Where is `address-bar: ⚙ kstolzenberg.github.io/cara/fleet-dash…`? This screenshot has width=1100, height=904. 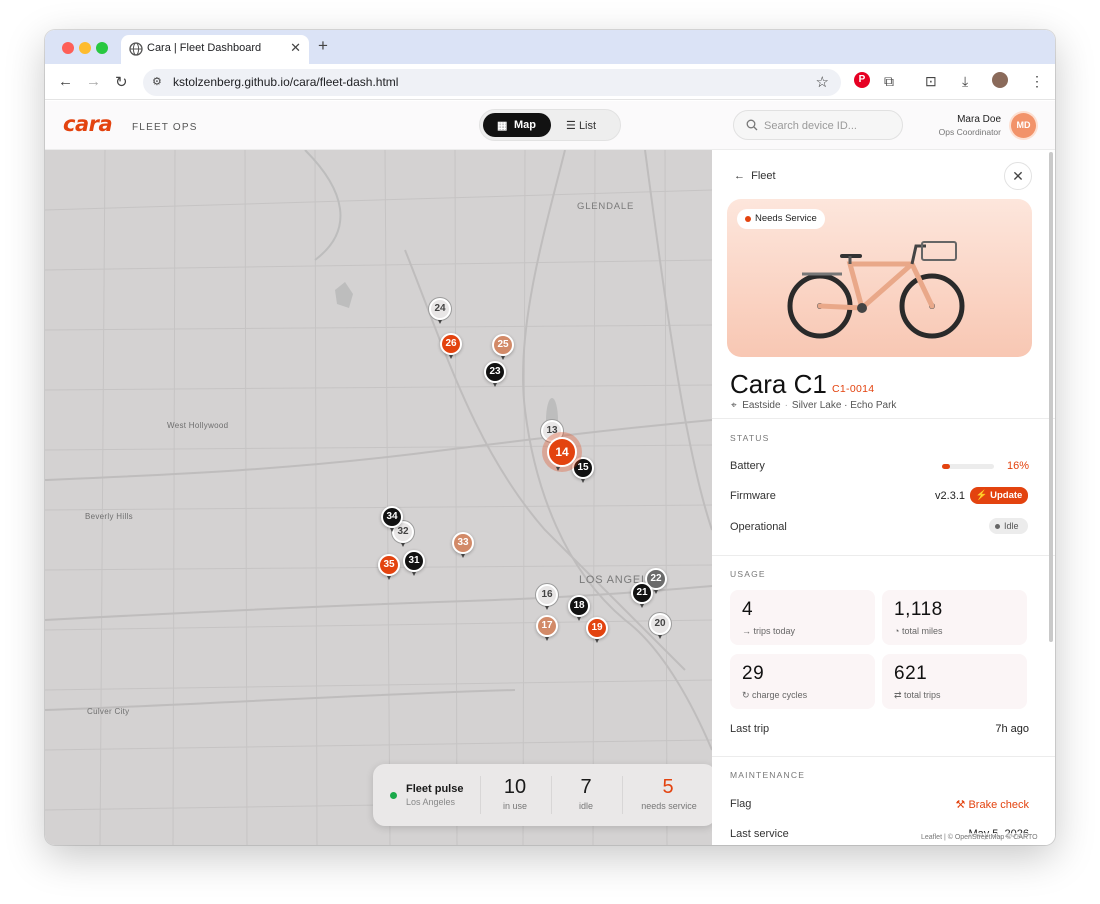
address-bar: ⚙ kstolzenberg.github.io/cara/fleet-dash… is located at coordinates (492, 82).